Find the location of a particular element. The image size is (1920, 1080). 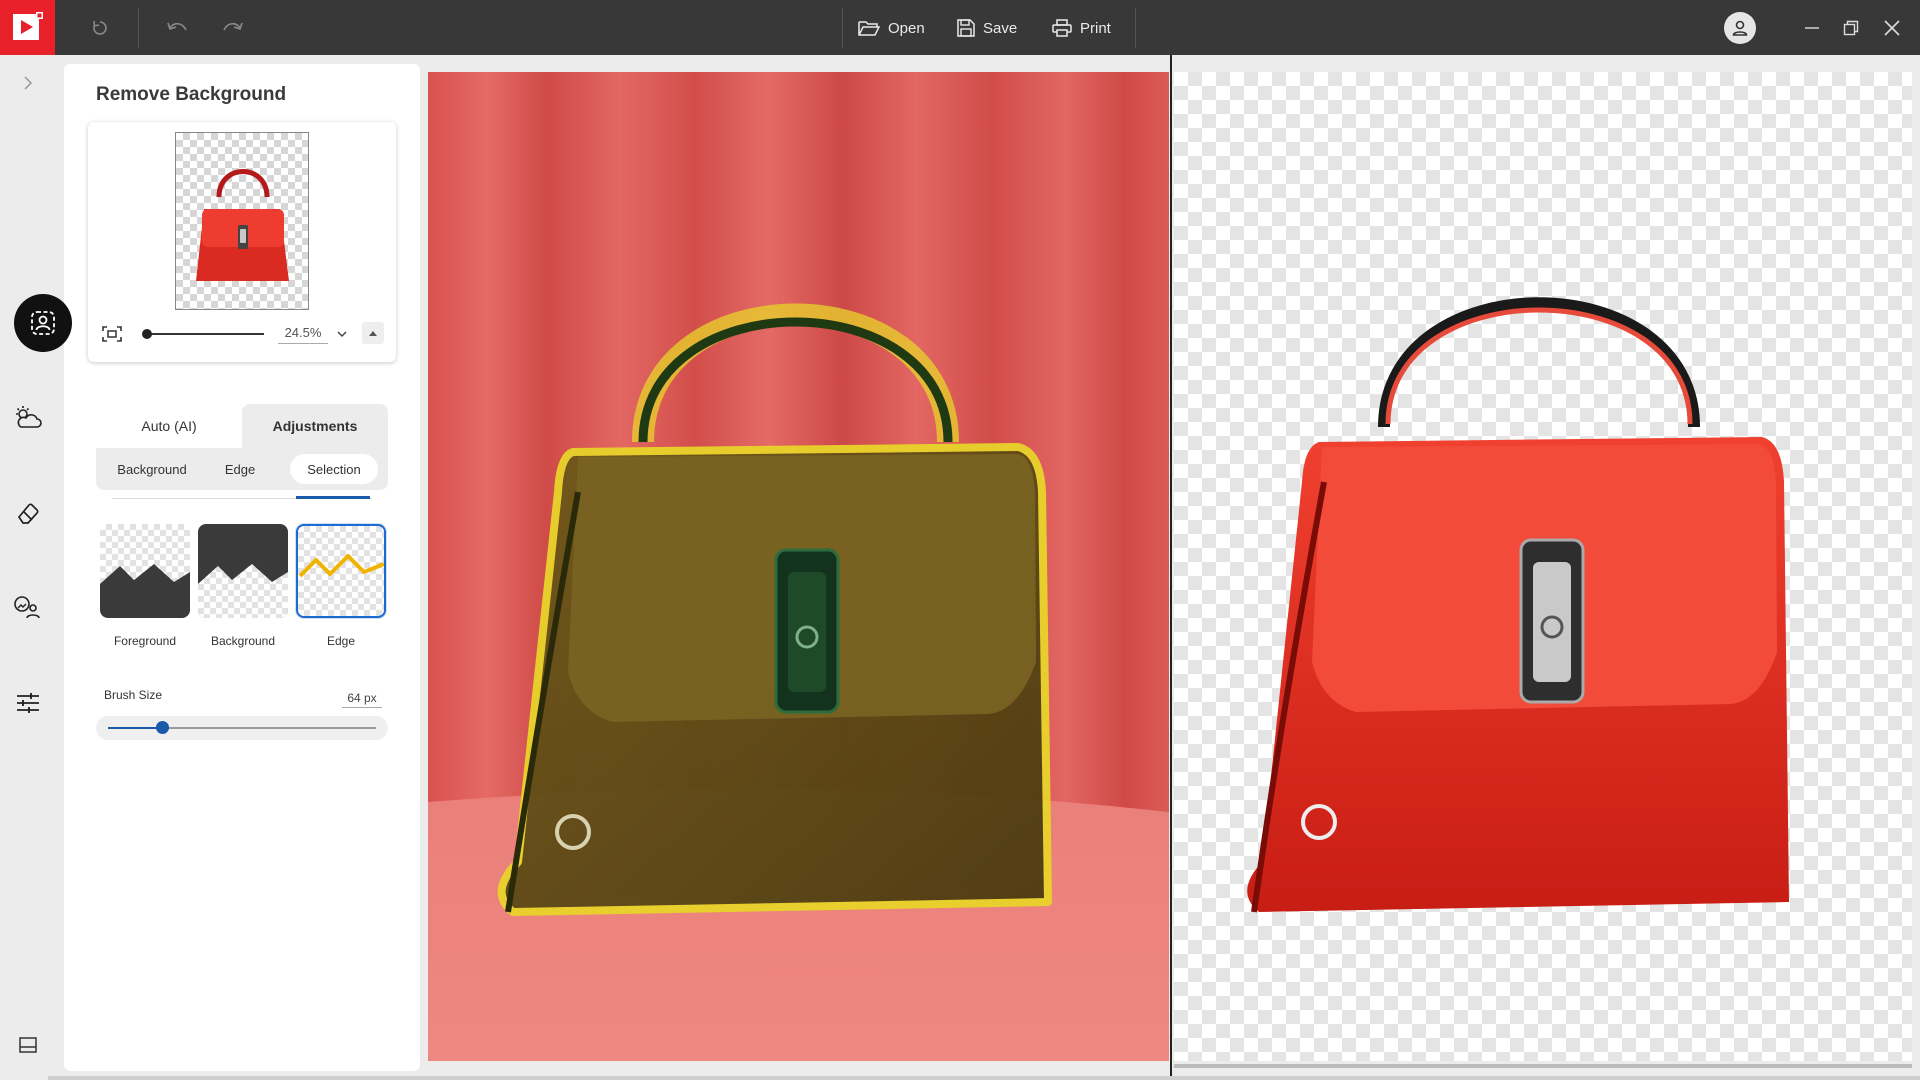

close-icon is located at coordinates (1892, 28).